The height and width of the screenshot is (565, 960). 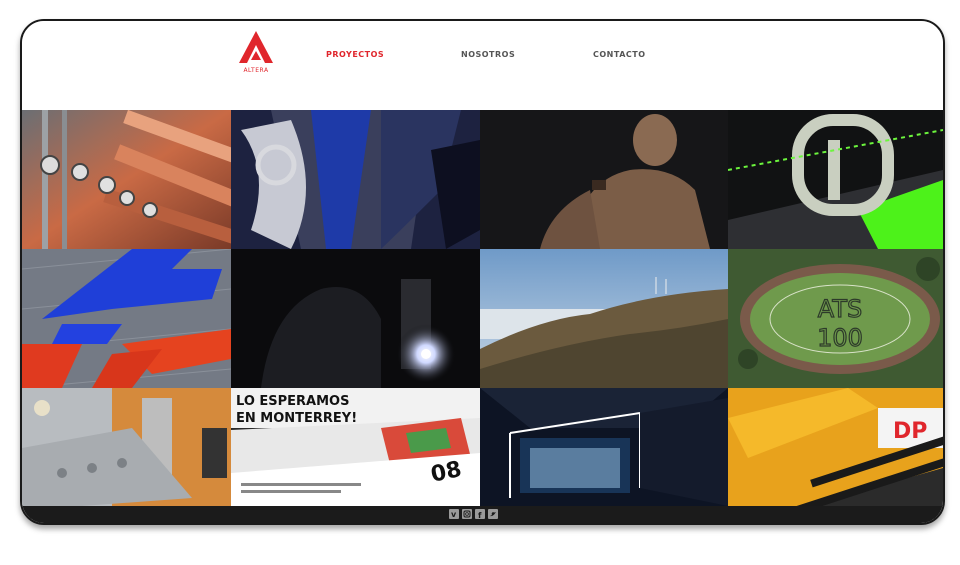 What do you see at coordinates (256, 70) in the screenshot?
I see `logo-text: ALTERA` at bounding box center [256, 70].